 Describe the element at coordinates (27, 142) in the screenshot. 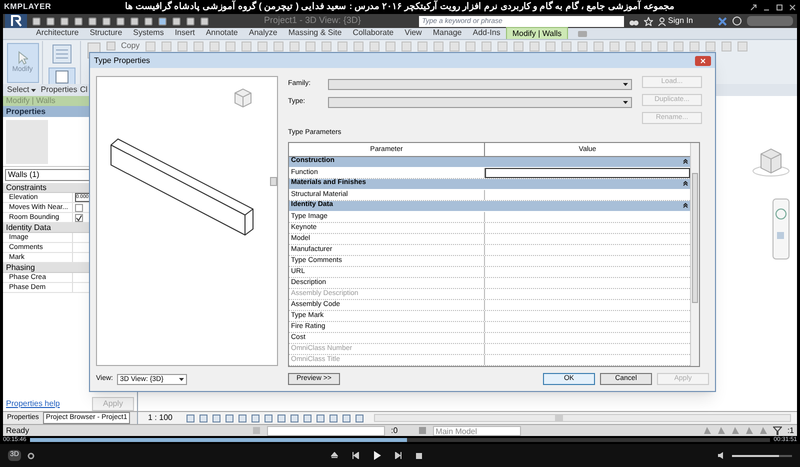

I see `type-image` at that location.